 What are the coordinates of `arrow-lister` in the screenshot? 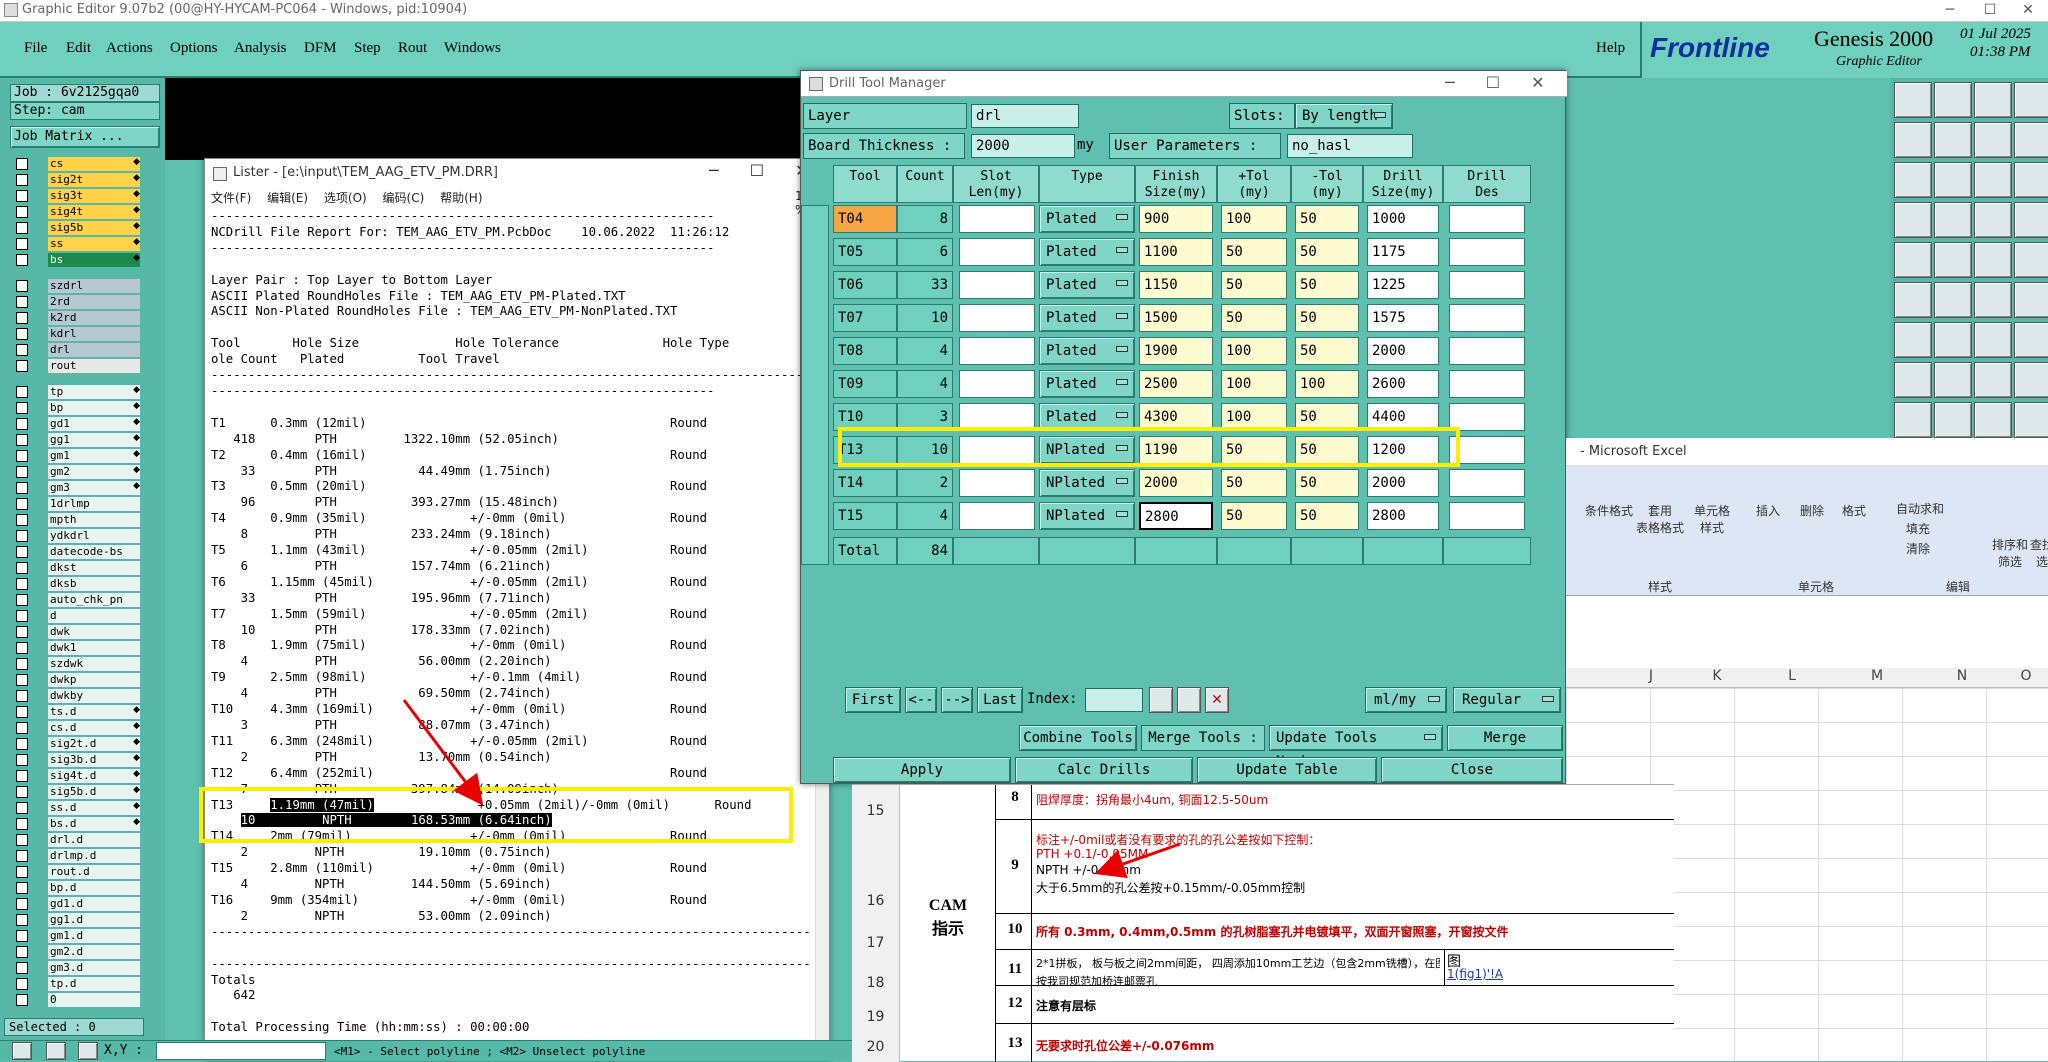 It's located at (443, 752).